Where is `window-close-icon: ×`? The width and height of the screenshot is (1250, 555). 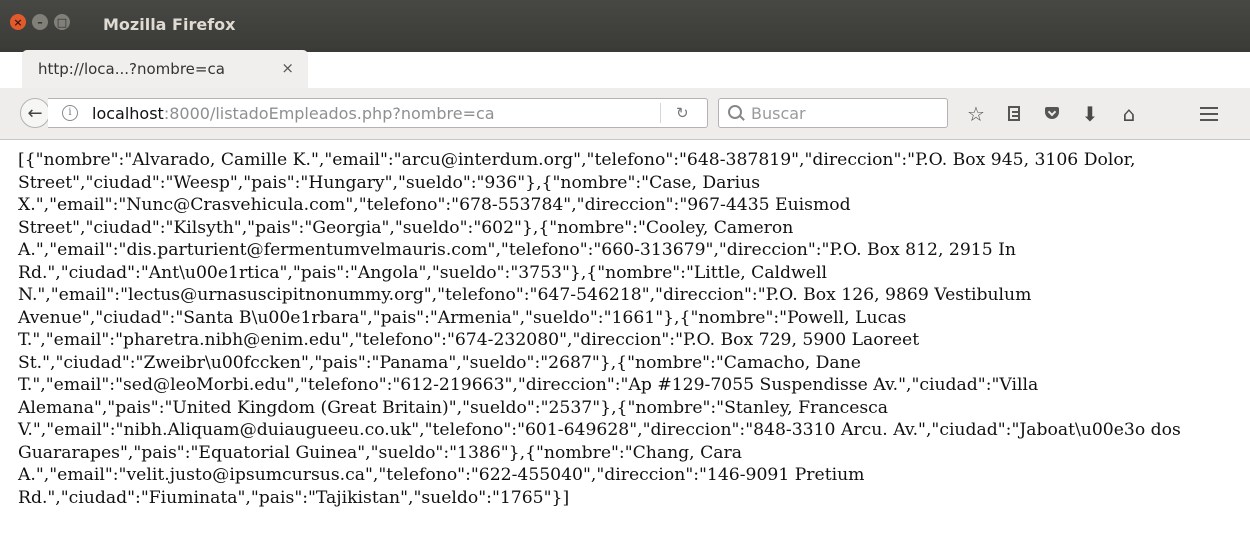 window-close-icon: × is located at coordinates (18, 22).